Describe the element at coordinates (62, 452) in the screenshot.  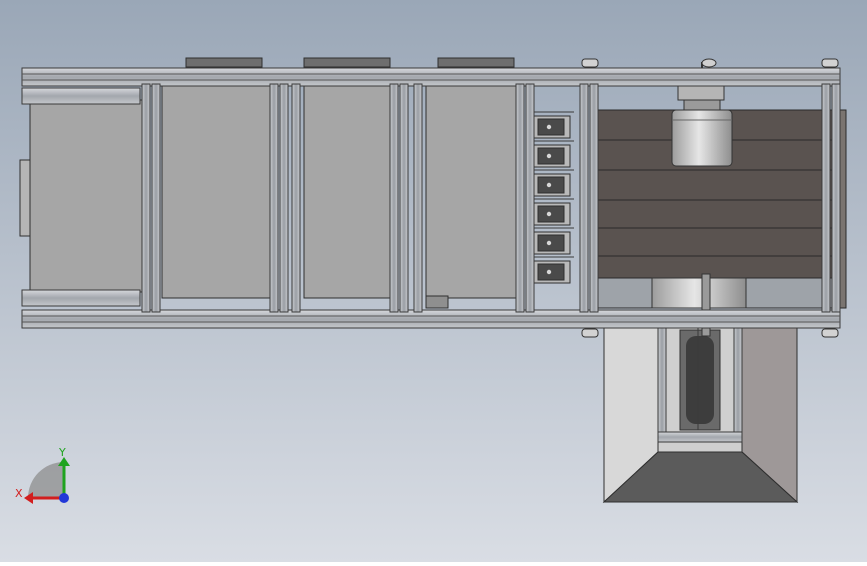
I see `triad-y-label: Y` at that location.